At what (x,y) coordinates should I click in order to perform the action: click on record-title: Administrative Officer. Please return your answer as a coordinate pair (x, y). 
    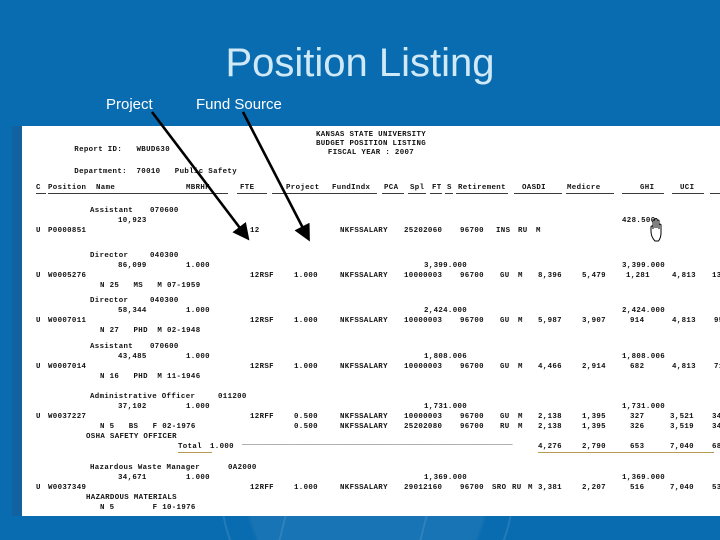
    Looking at the image, I should click on (143, 397).